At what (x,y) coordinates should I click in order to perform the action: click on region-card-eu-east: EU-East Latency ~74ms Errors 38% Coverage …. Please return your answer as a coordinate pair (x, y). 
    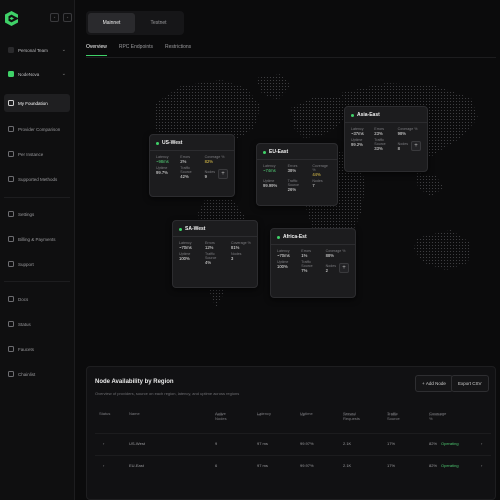
    Looking at the image, I should click on (297, 174).